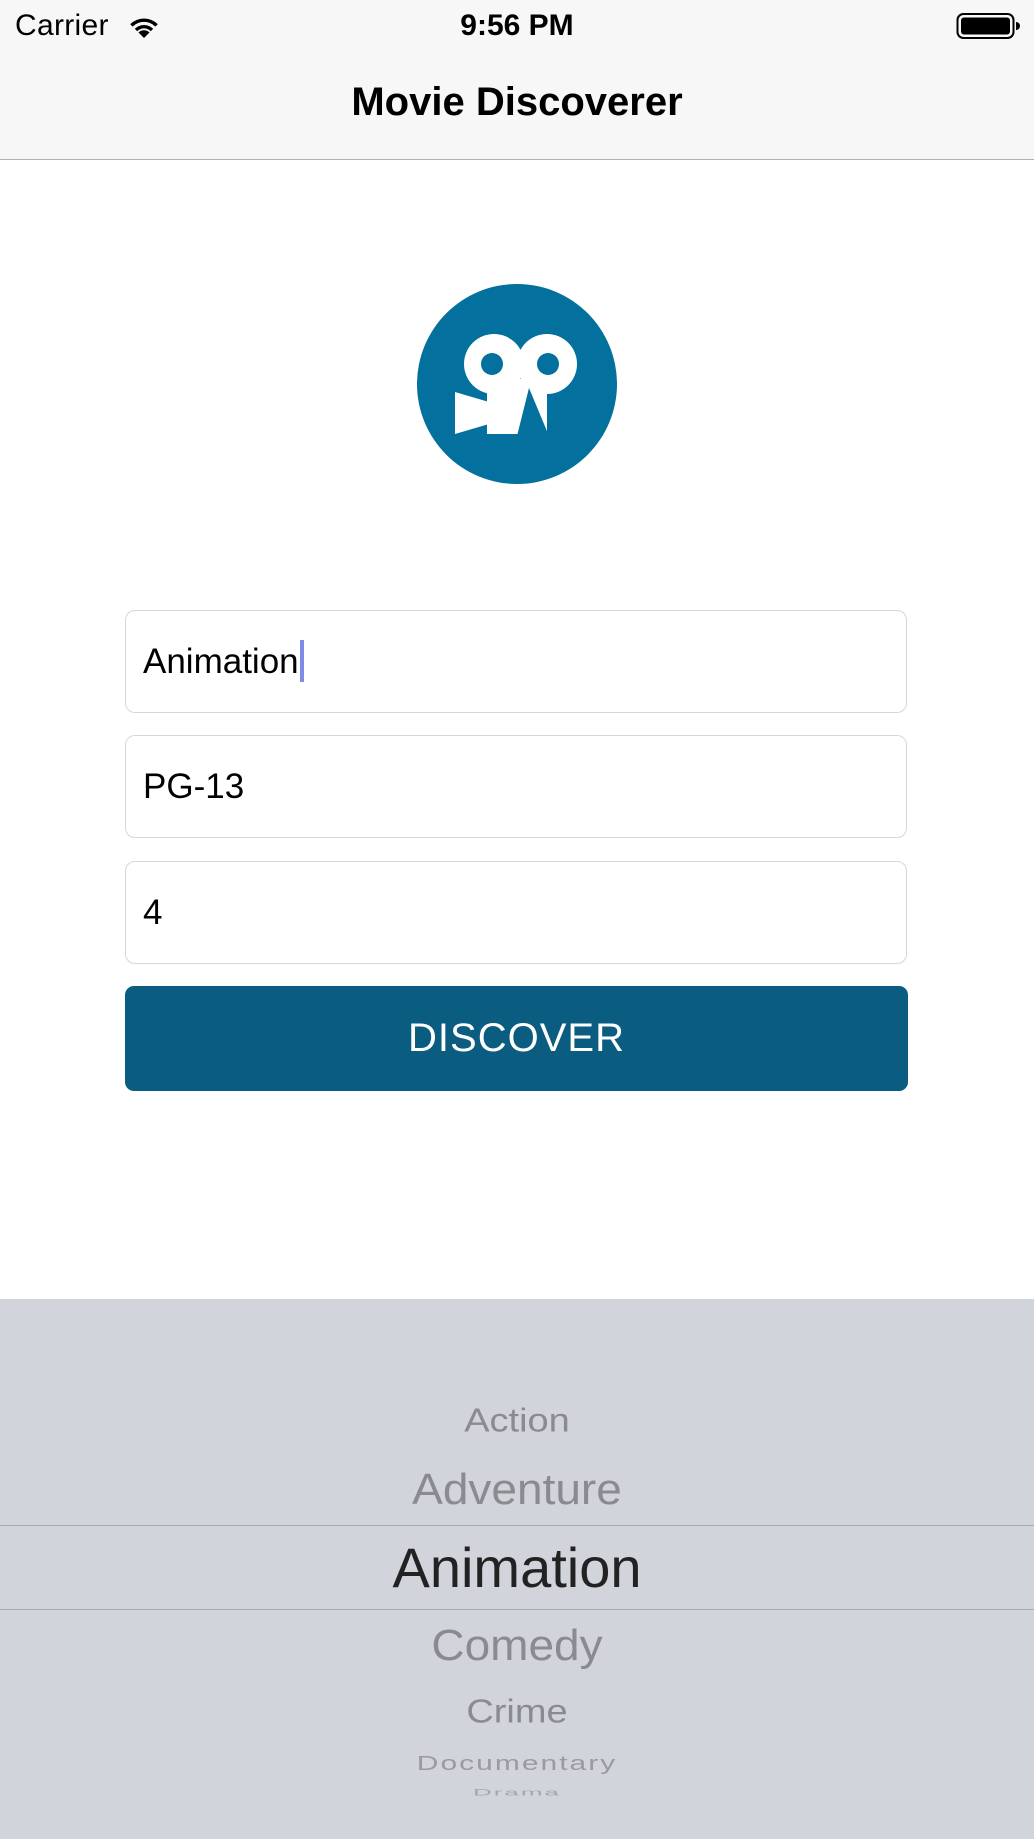 The width and height of the screenshot is (1034, 1839). Describe the element at coordinates (516, 912) in the screenshot. I see `count-field: 4` at that location.